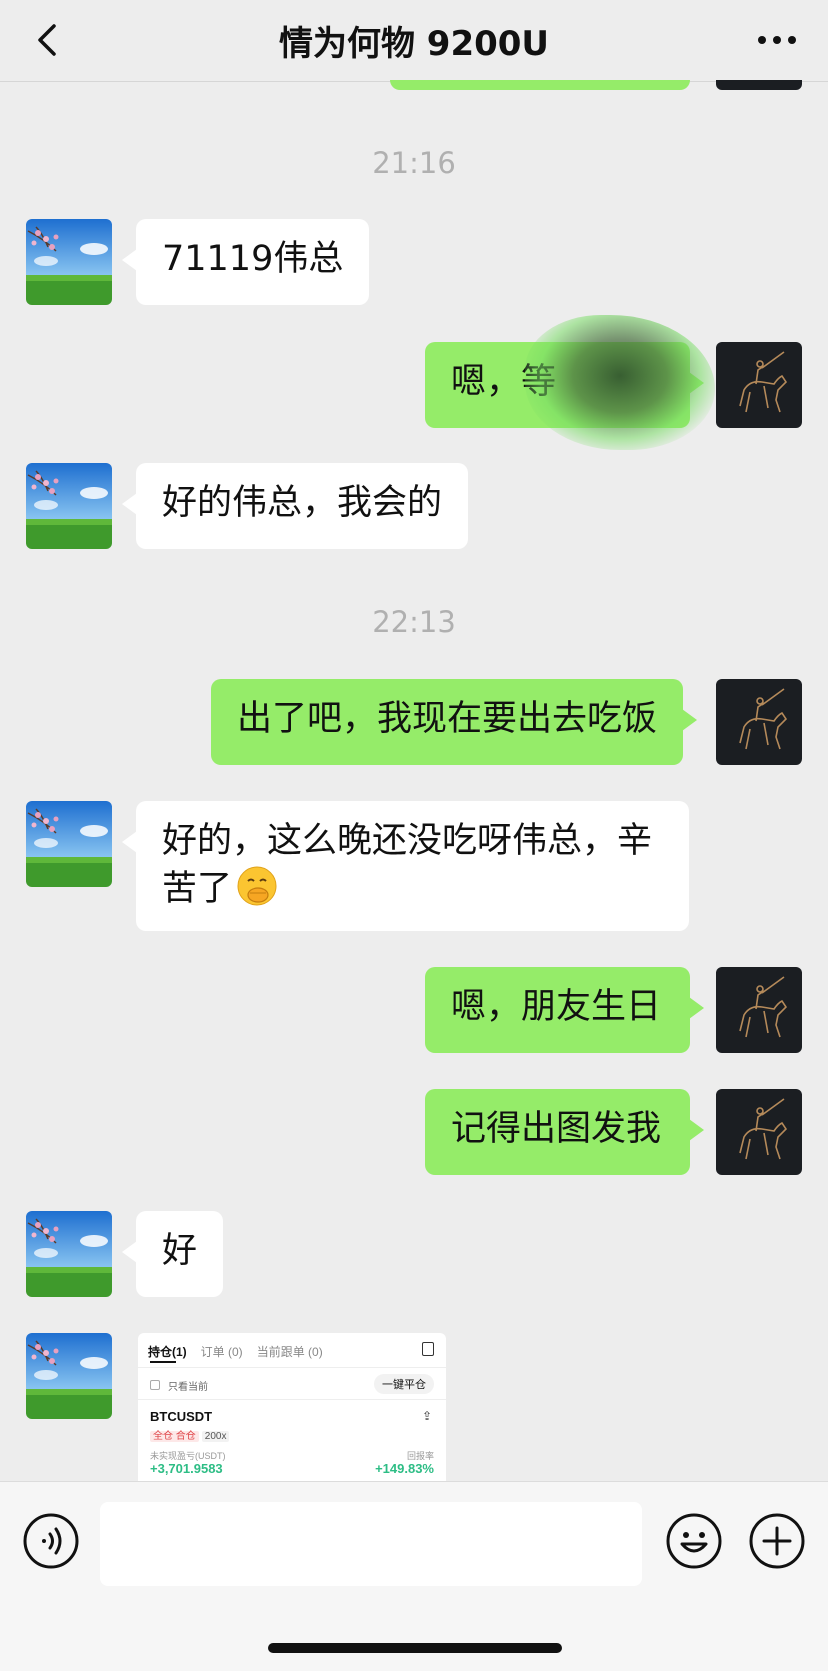  What do you see at coordinates (412, 889) in the screenshot?
I see `message-text-line: 苦了` at bounding box center [412, 889].